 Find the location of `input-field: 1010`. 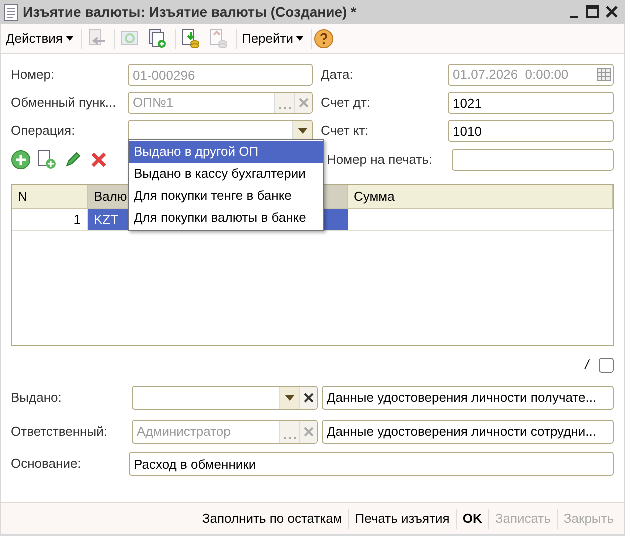

input-field: 1010 is located at coordinates (531, 131).